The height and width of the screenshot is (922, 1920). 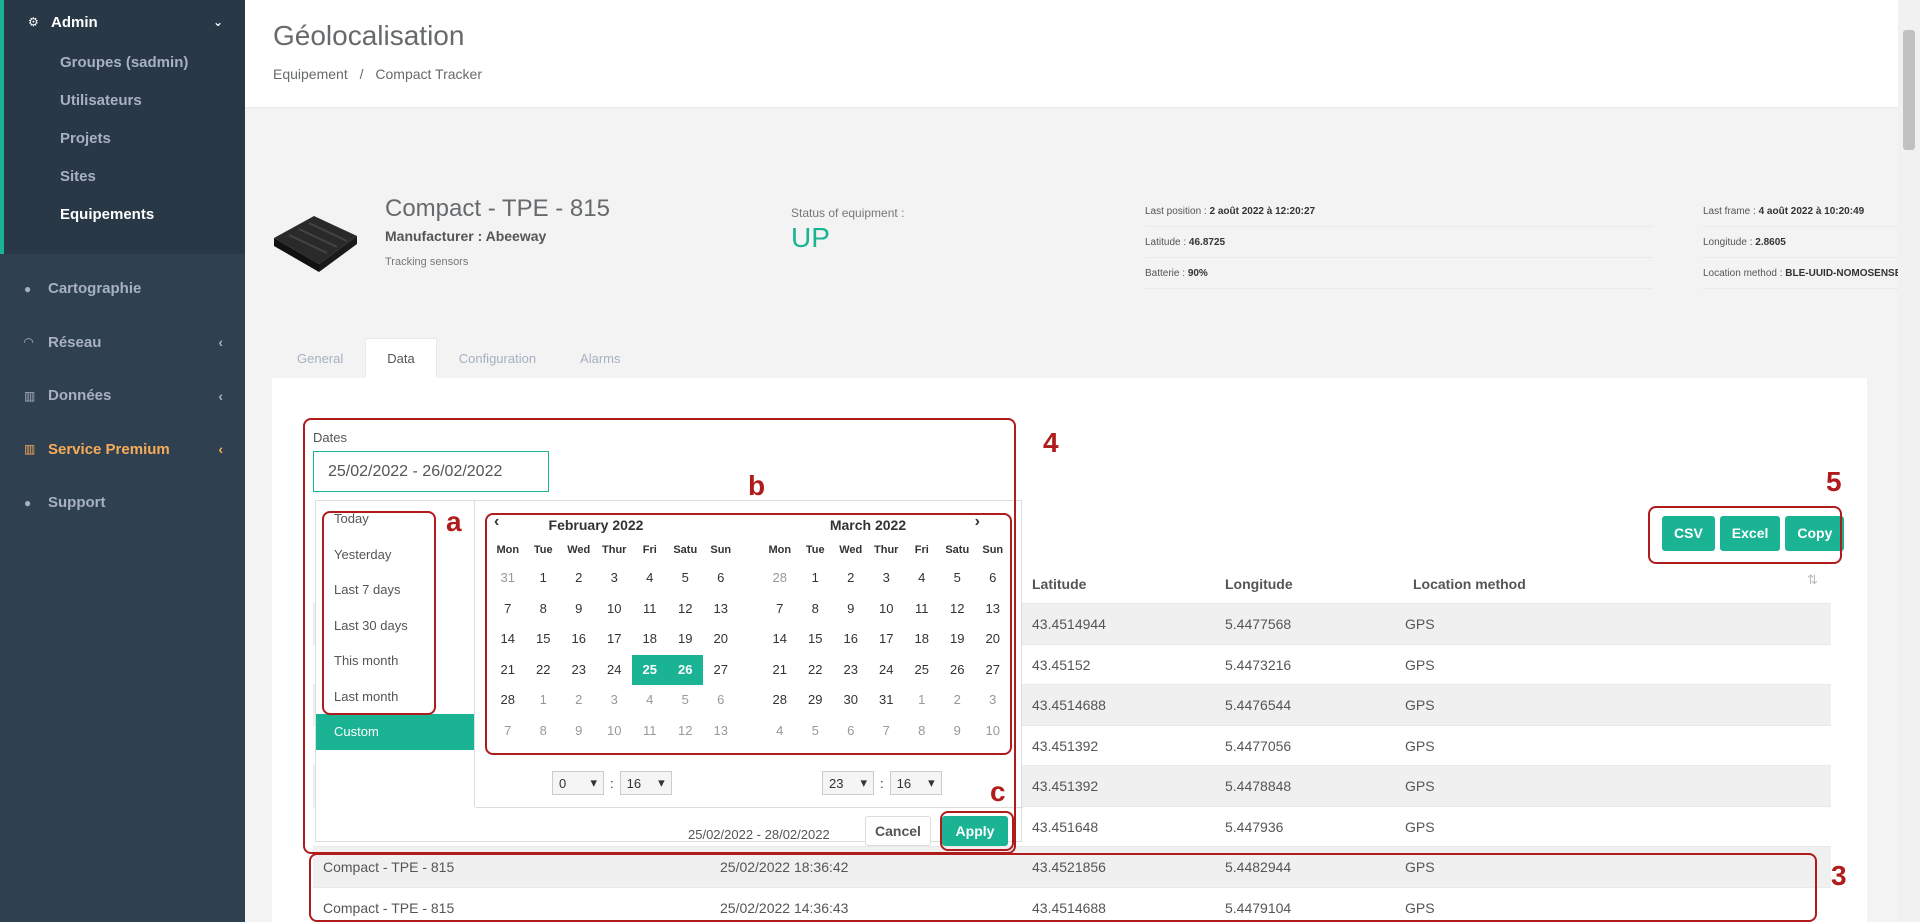 I want to click on tab-alarms: Alarms, so click(x=600, y=358).